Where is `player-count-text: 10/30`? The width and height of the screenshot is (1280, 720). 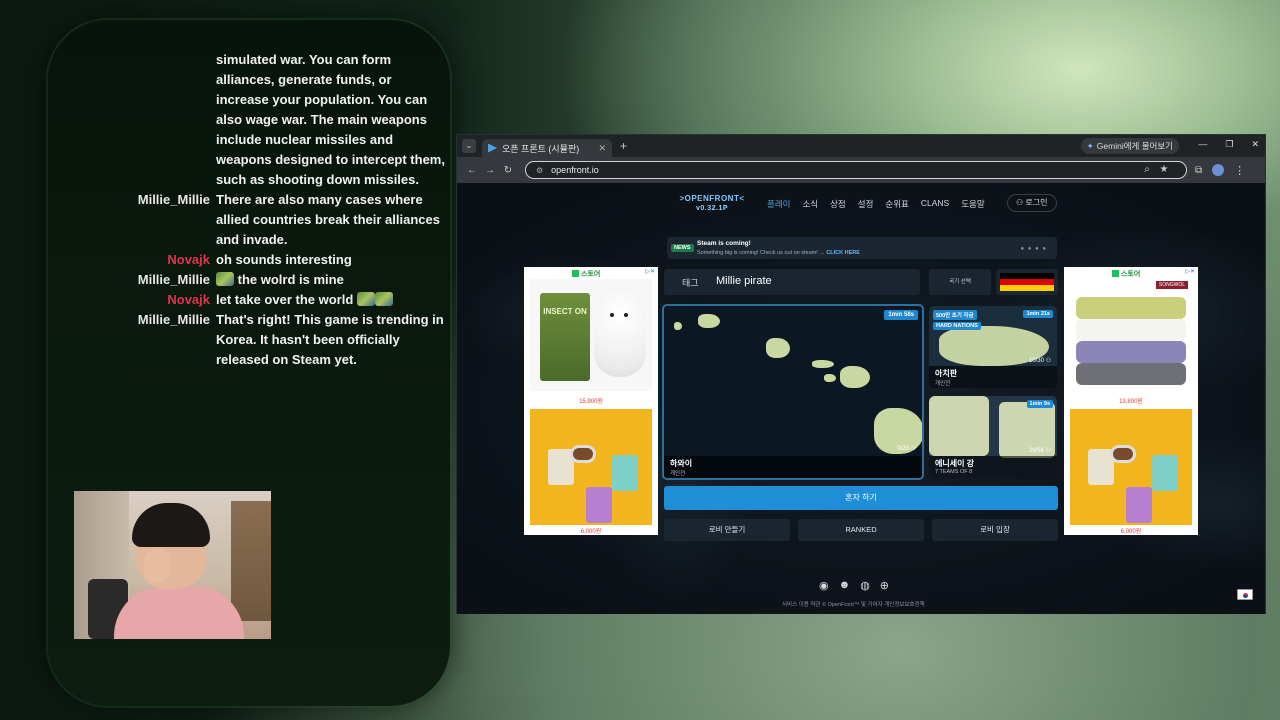 player-count-text: 10/30 is located at coordinates (1036, 361).